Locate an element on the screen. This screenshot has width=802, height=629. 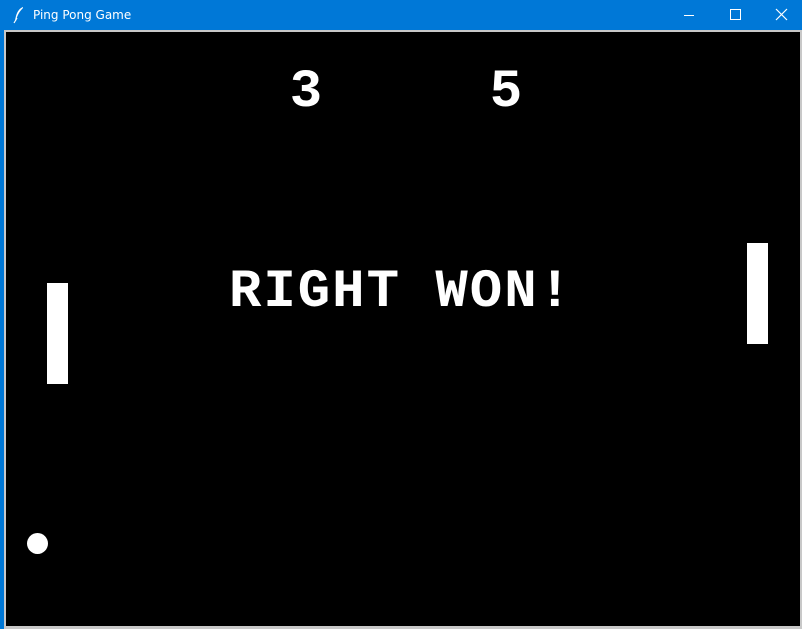
minimize-icon is located at coordinates (689, 15).